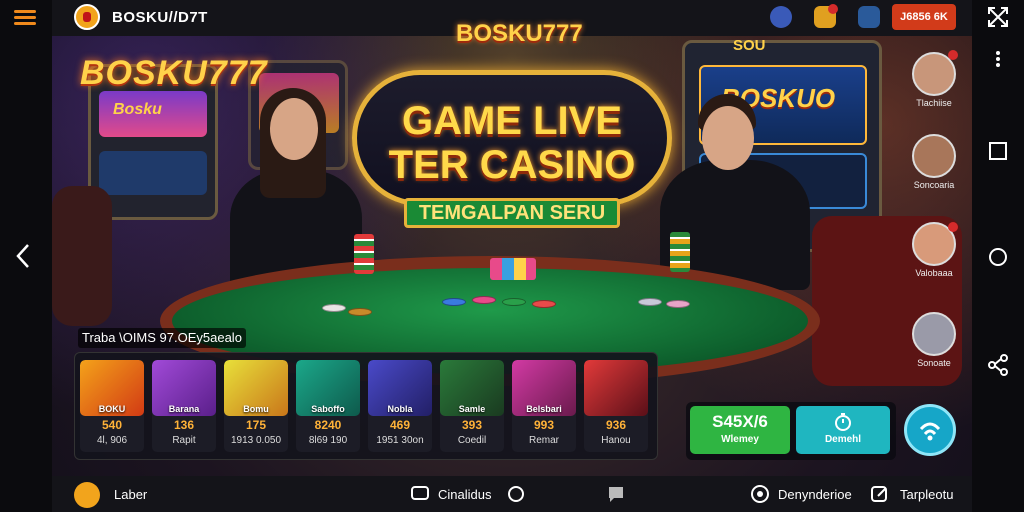 The width and height of the screenshot is (1024, 512). What do you see at coordinates (130, 494) in the screenshot?
I see `bottom-left-label: Laber` at bounding box center [130, 494].